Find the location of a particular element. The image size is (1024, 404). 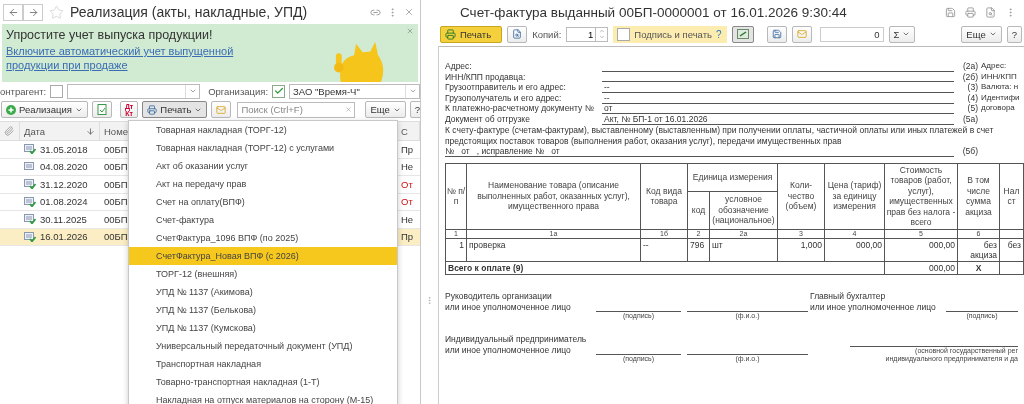

status-cell: Не is located at coordinates (407, 167).